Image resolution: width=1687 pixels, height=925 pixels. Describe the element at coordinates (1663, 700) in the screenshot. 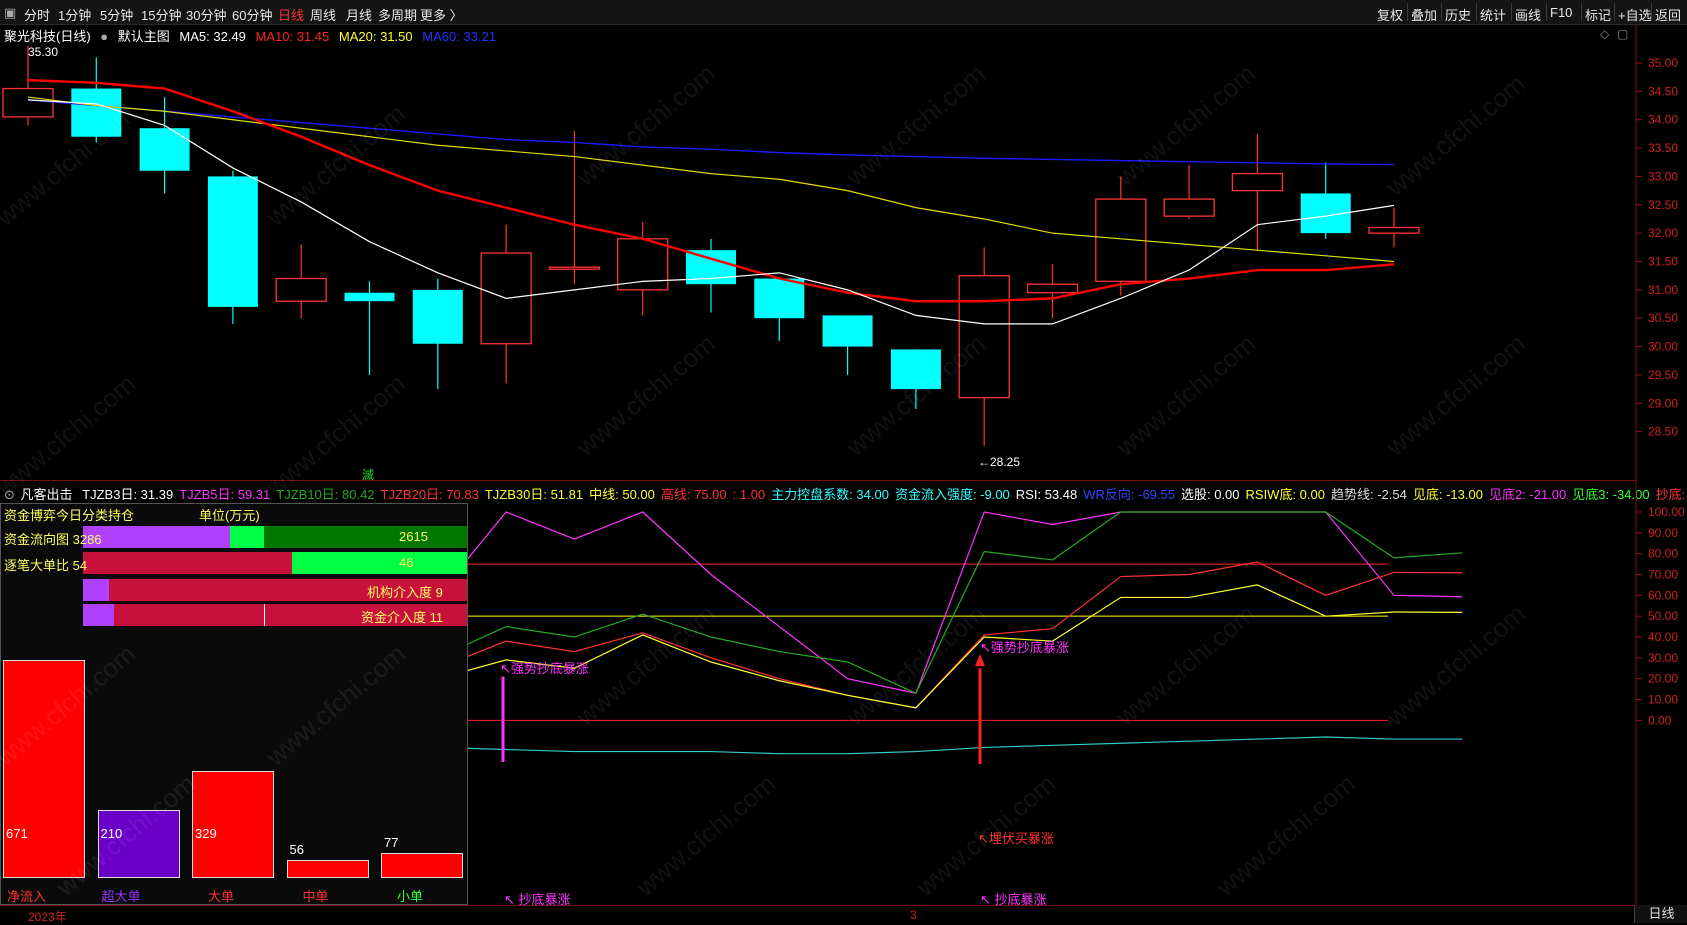

I see `indicator-tick-label: 10.00` at that location.